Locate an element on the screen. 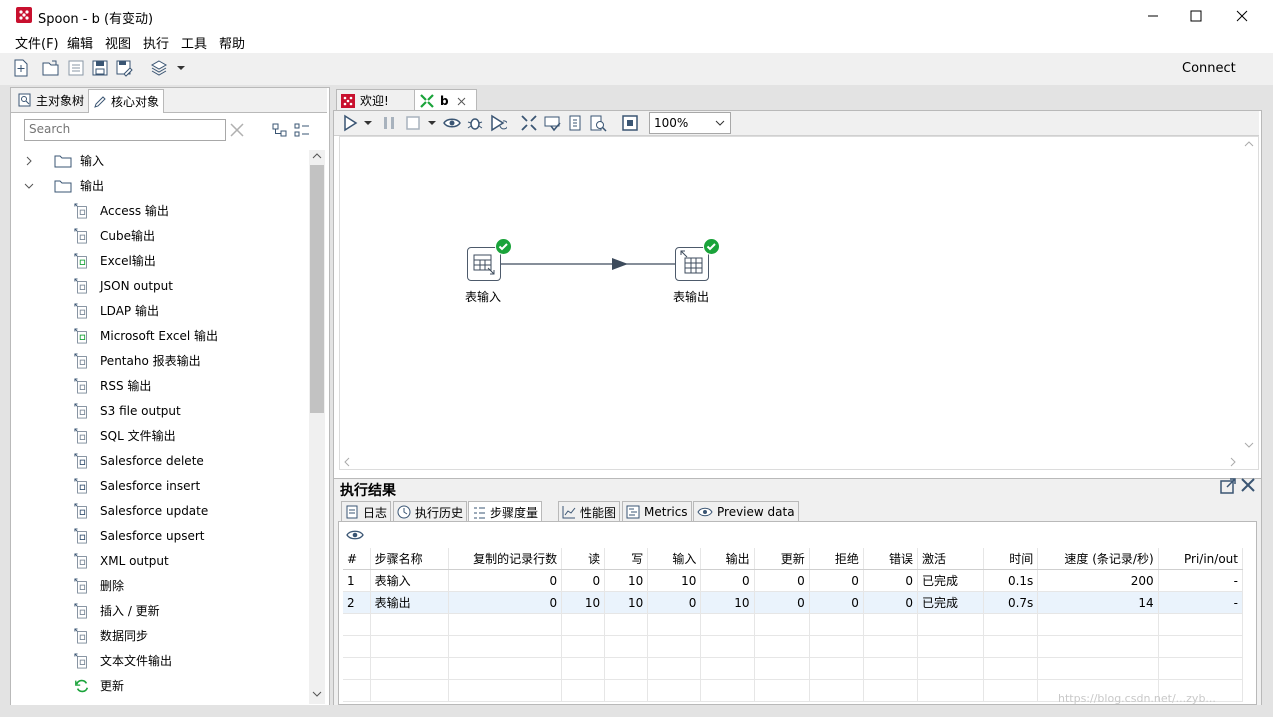 The height and width of the screenshot is (717, 1273). tree-item-output-step: 更新 is located at coordinates (99, 685).